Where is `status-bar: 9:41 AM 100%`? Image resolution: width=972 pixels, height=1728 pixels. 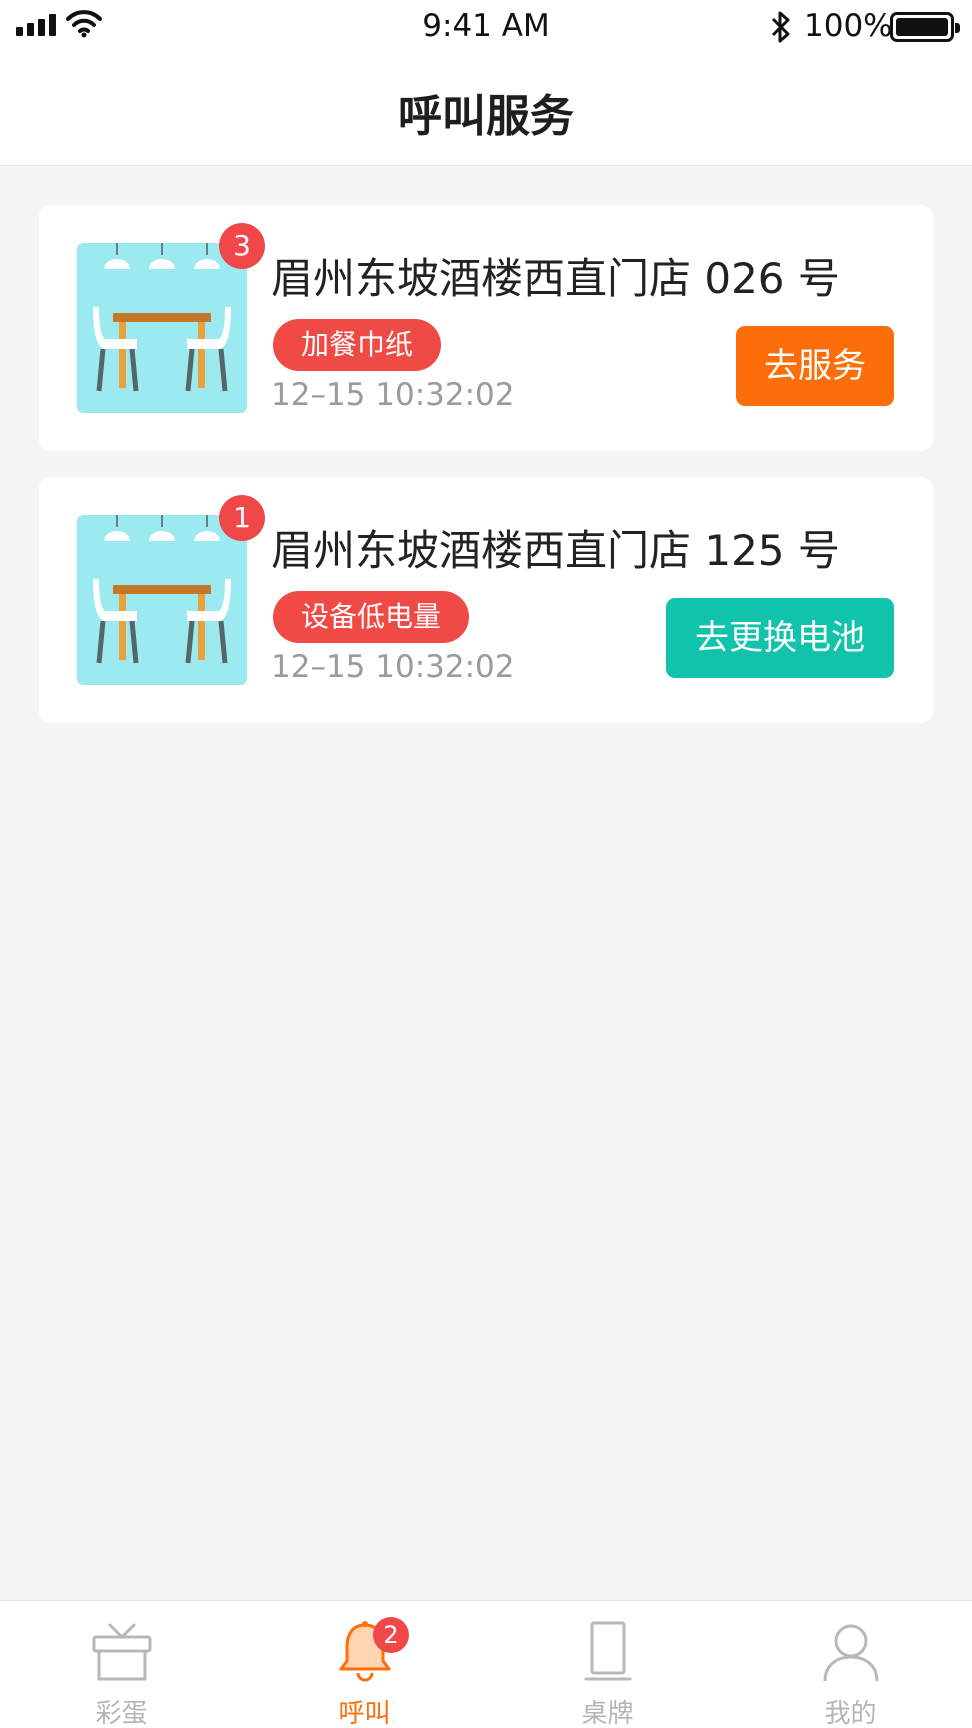
status-bar: 9:41 AM 100% is located at coordinates (486, 26).